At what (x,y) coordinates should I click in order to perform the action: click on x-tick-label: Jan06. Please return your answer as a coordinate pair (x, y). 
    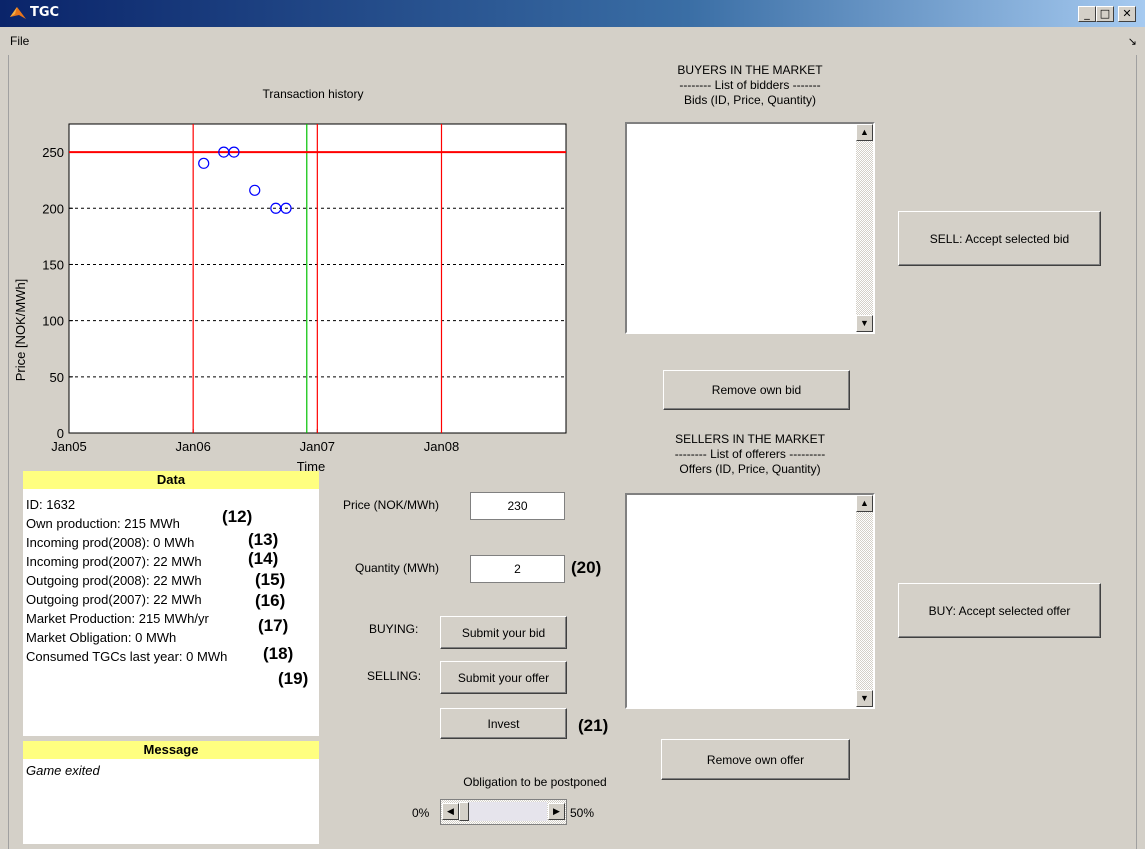
    Looking at the image, I should click on (192, 446).